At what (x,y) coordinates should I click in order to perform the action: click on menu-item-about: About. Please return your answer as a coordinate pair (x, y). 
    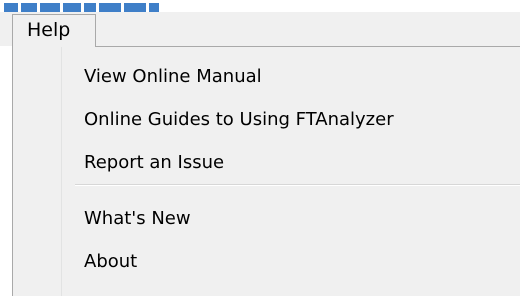
    Looking at the image, I should click on (266, 262).